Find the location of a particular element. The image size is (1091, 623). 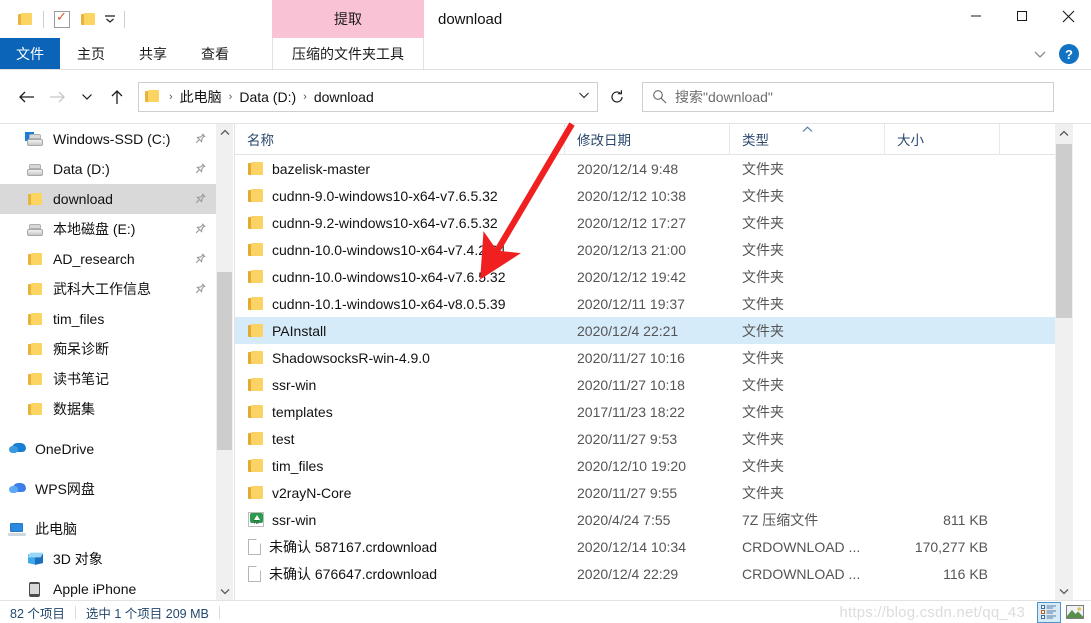

up-button is located at coordinates (117, 97).